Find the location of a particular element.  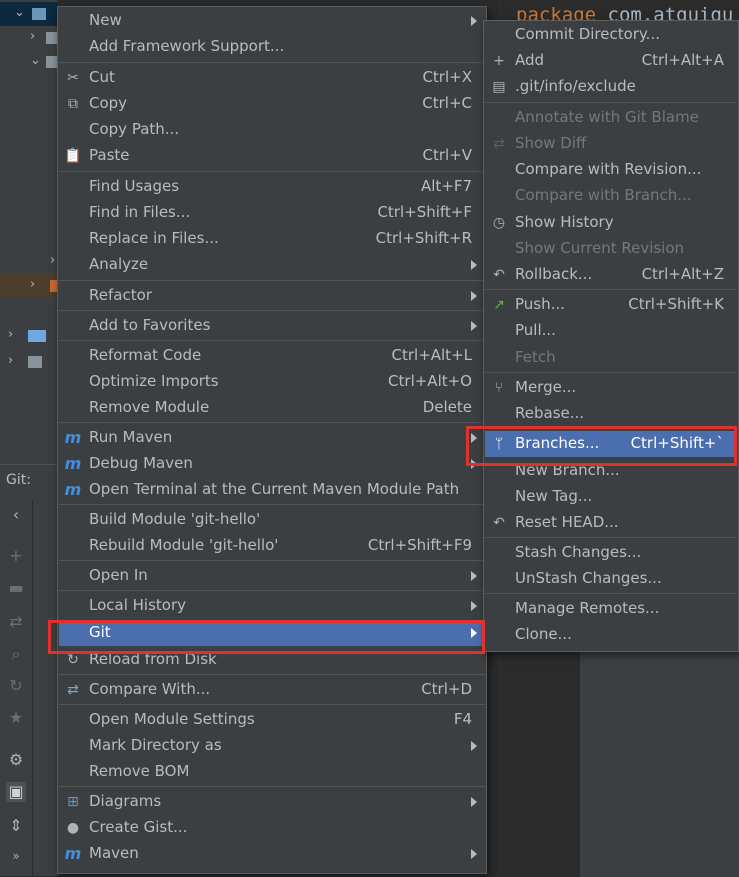

menu-item-build-module: Build Module 'git-hello' is located at coordinates (272, 520).